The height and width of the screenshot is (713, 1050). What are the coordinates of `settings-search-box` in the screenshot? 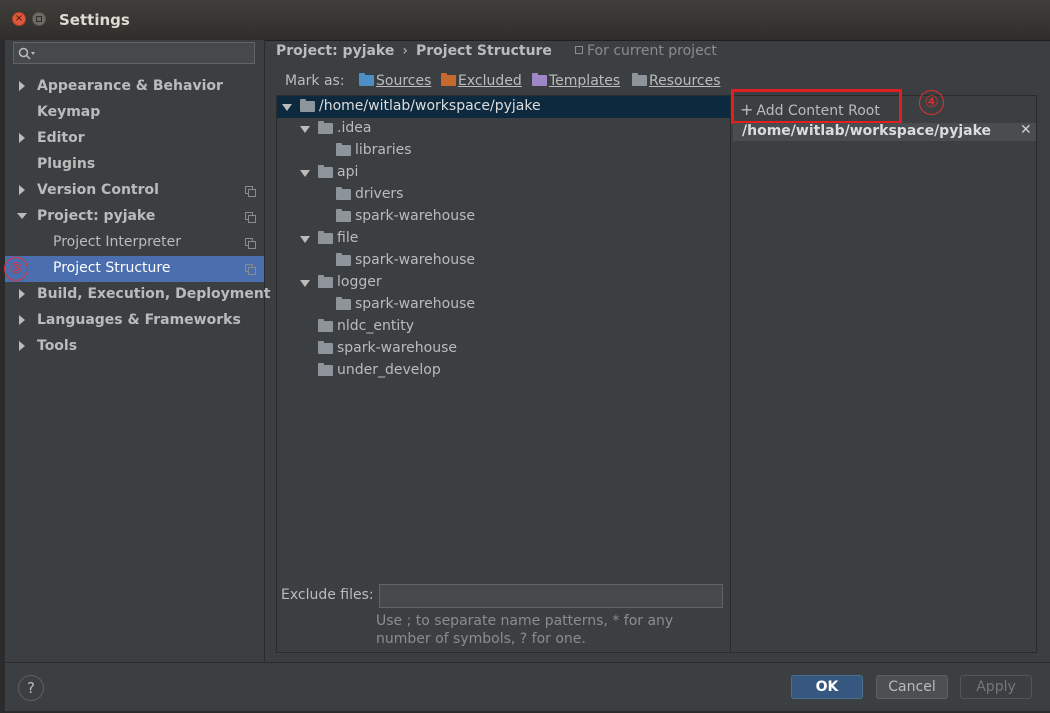 It's located at (134, 53).